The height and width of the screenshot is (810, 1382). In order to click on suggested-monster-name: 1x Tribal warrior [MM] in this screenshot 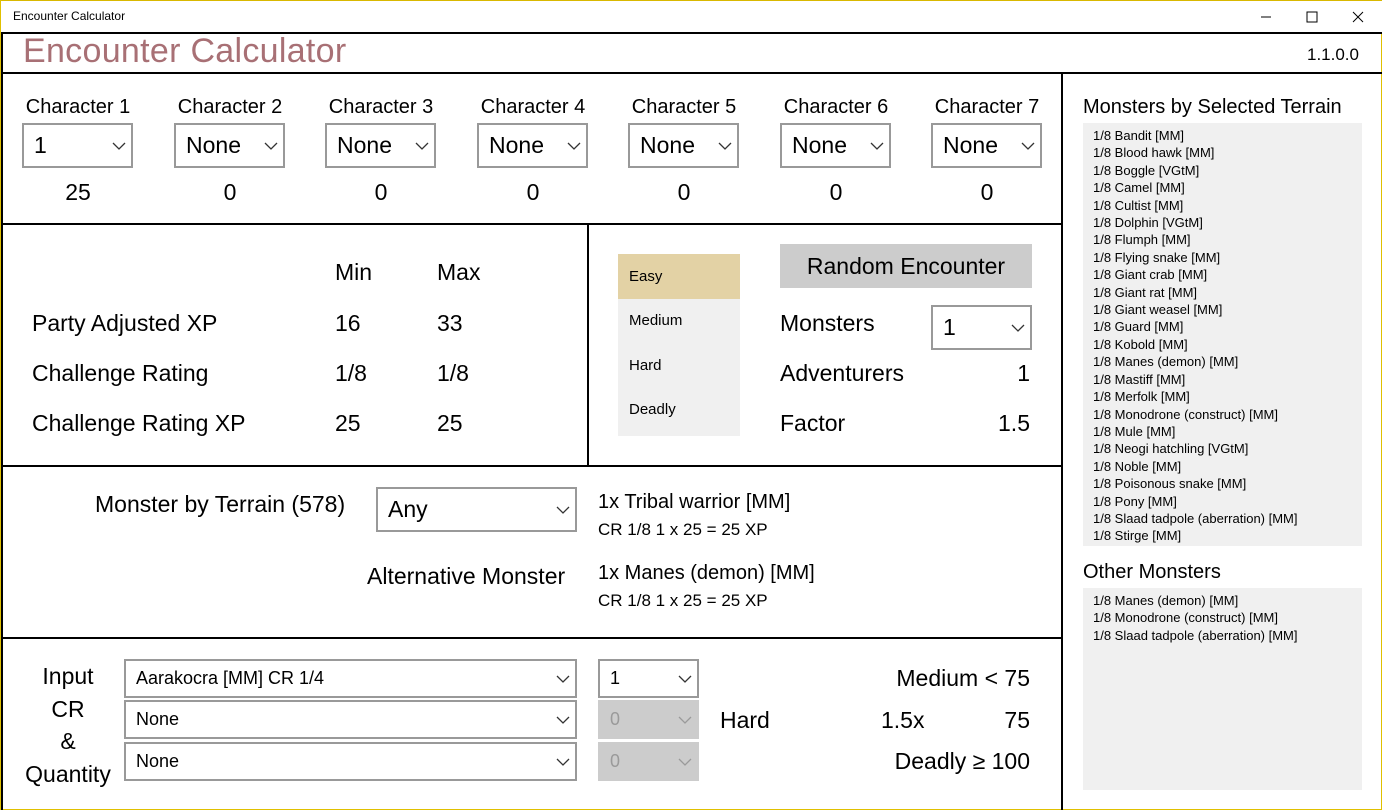, I will do `click(694, 502)`.